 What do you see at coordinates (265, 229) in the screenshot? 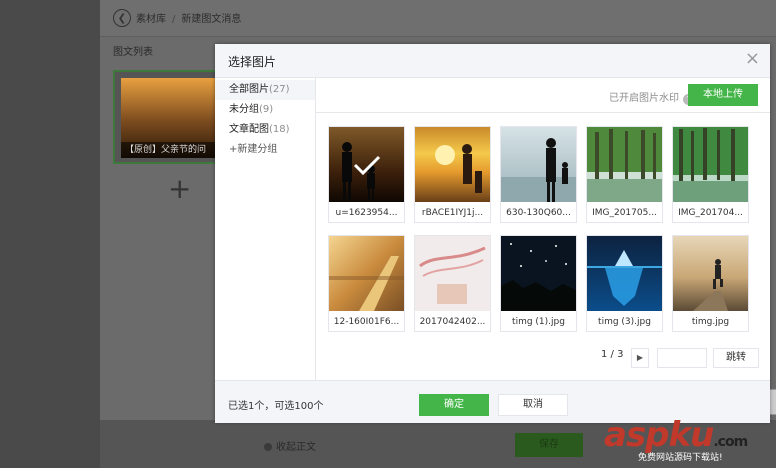
I see `group-sidebar: 全部图片(27) 未分组(9) 文章配图(18) +新建分组` at bounding box center [265, 229].